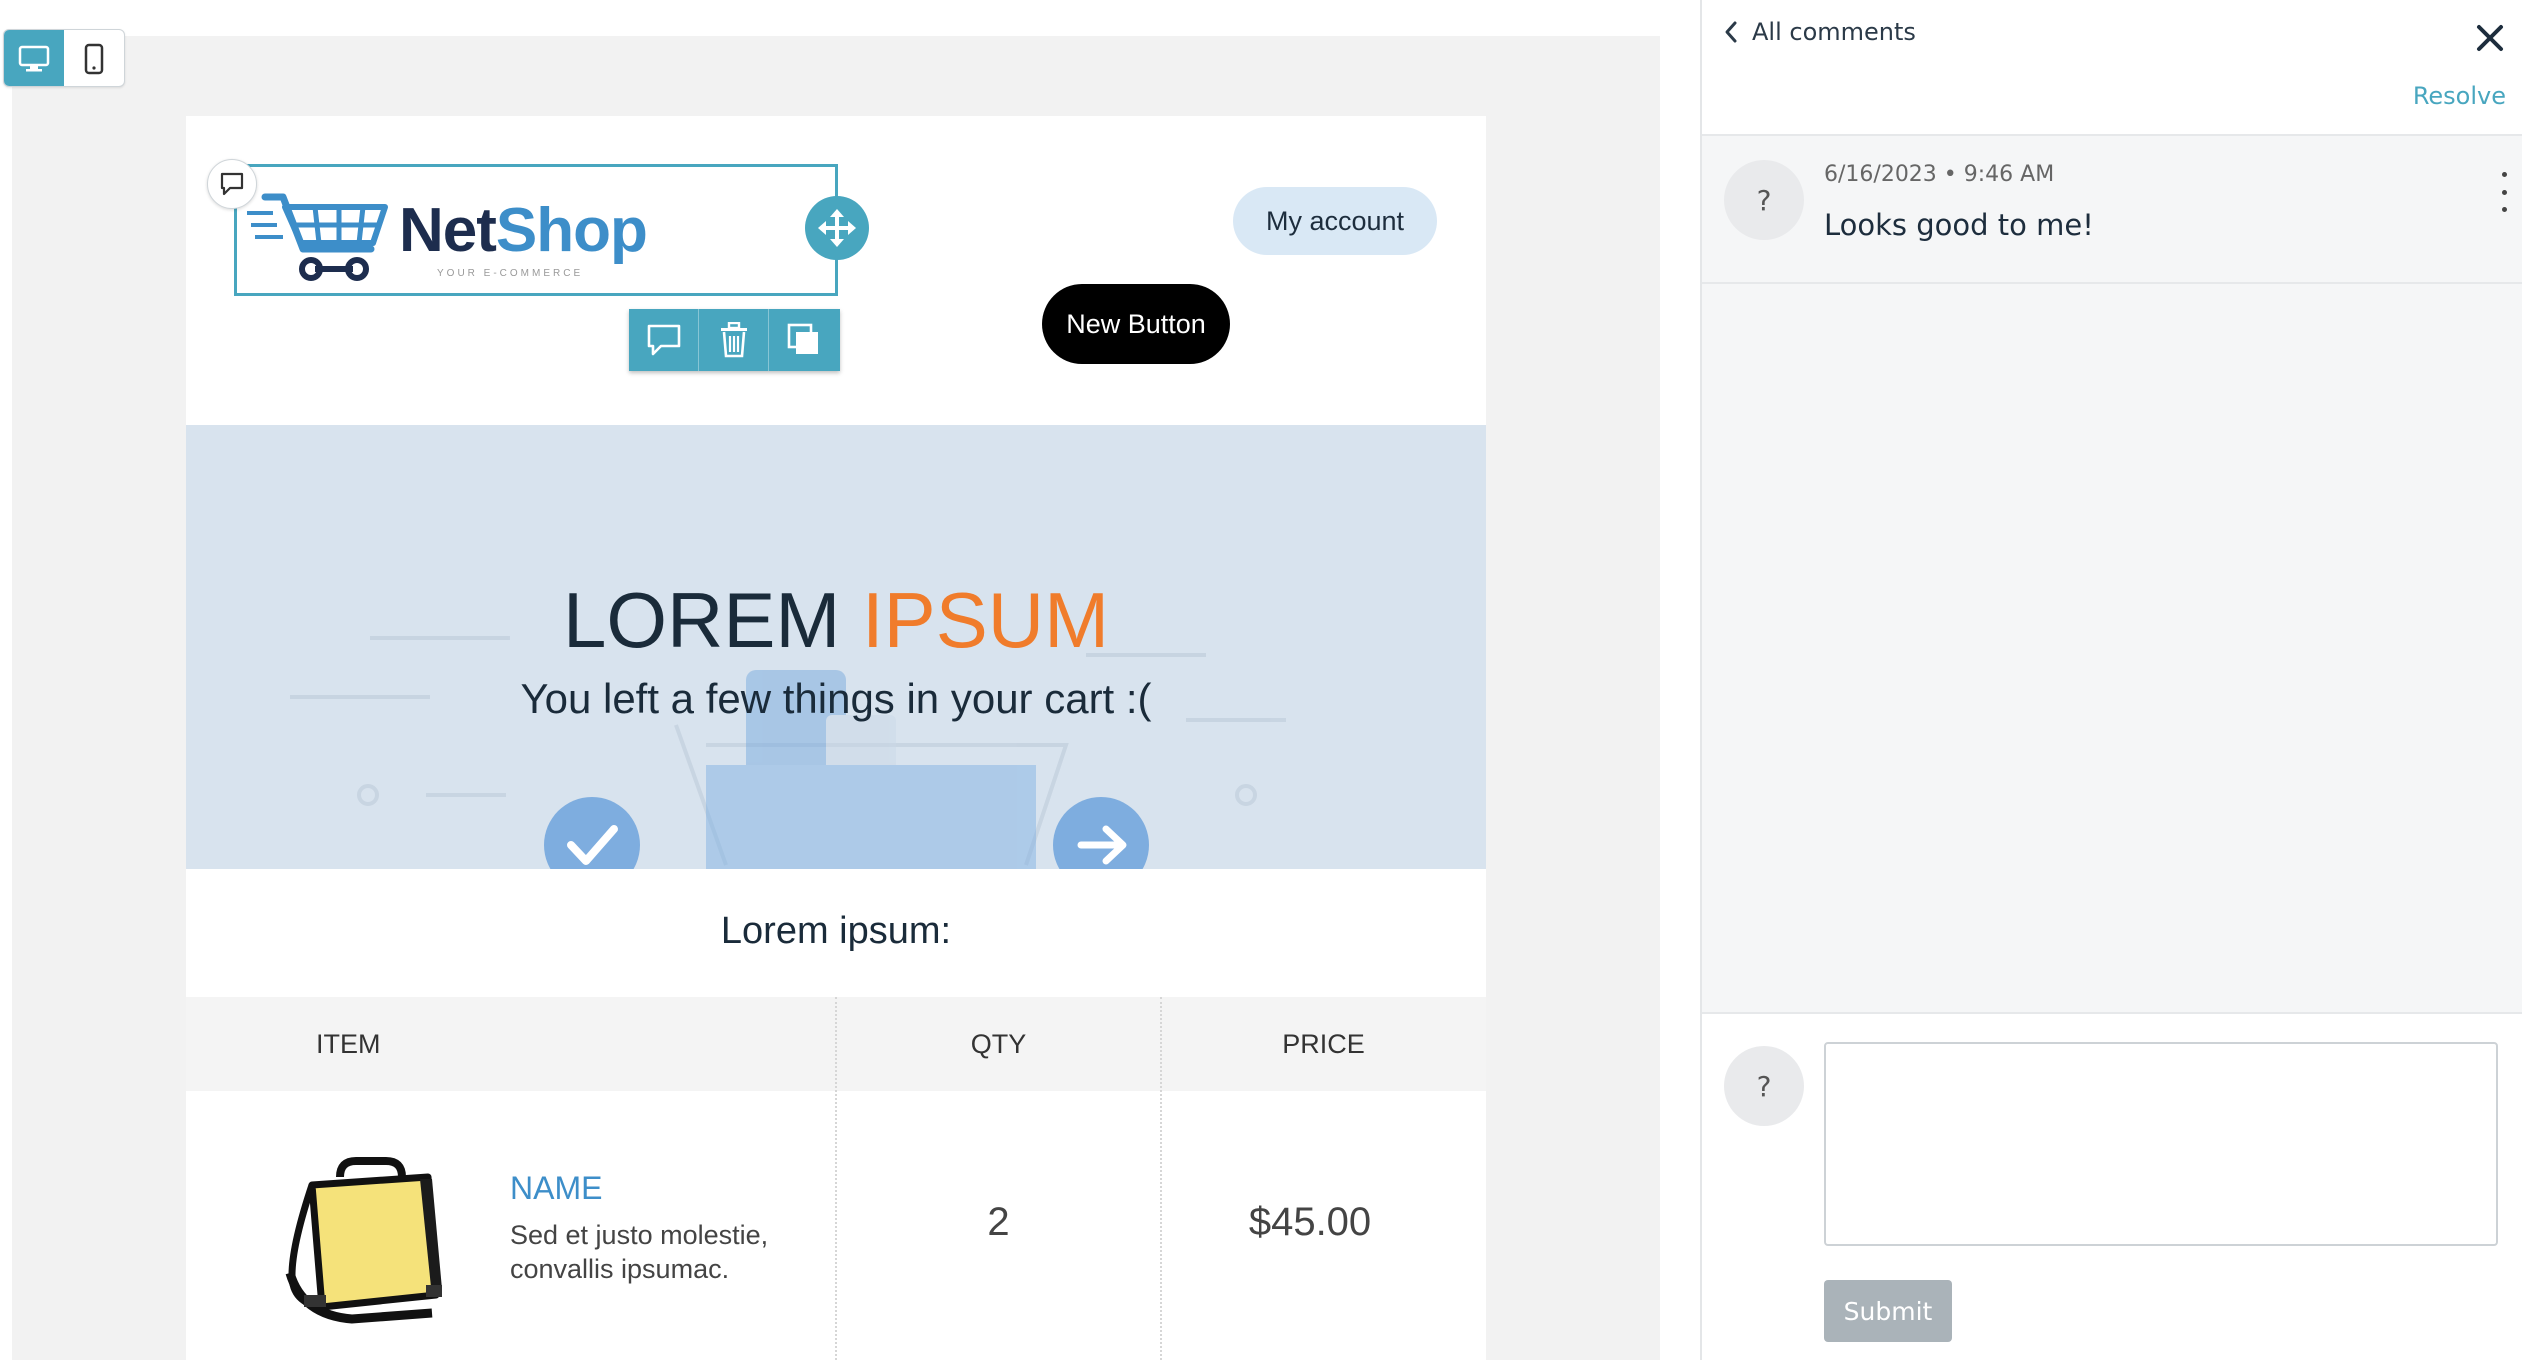  I want to click on close-icon, so click(2490, 38).